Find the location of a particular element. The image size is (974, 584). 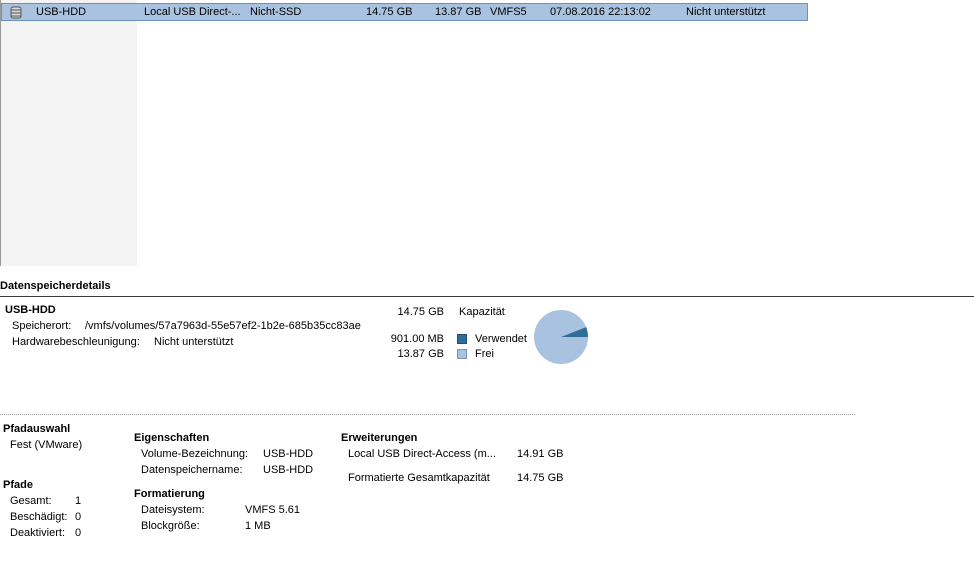

details-datastore-name: USB-HDD is located at coordinates (30, 310).